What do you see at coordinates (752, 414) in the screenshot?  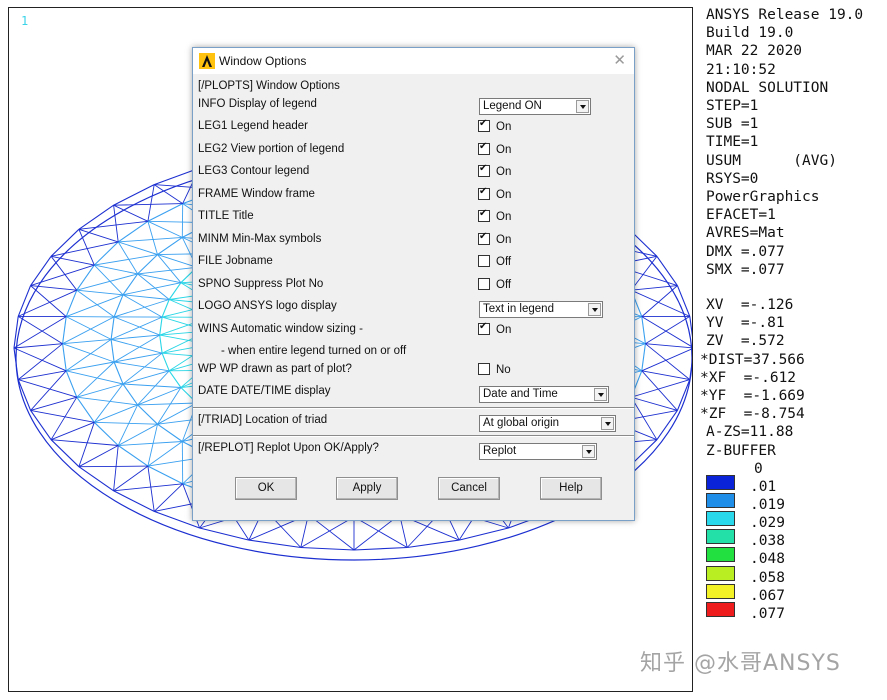 I see `legend-view-line: *ZF =-8.754` at bounding box center [752, 414].